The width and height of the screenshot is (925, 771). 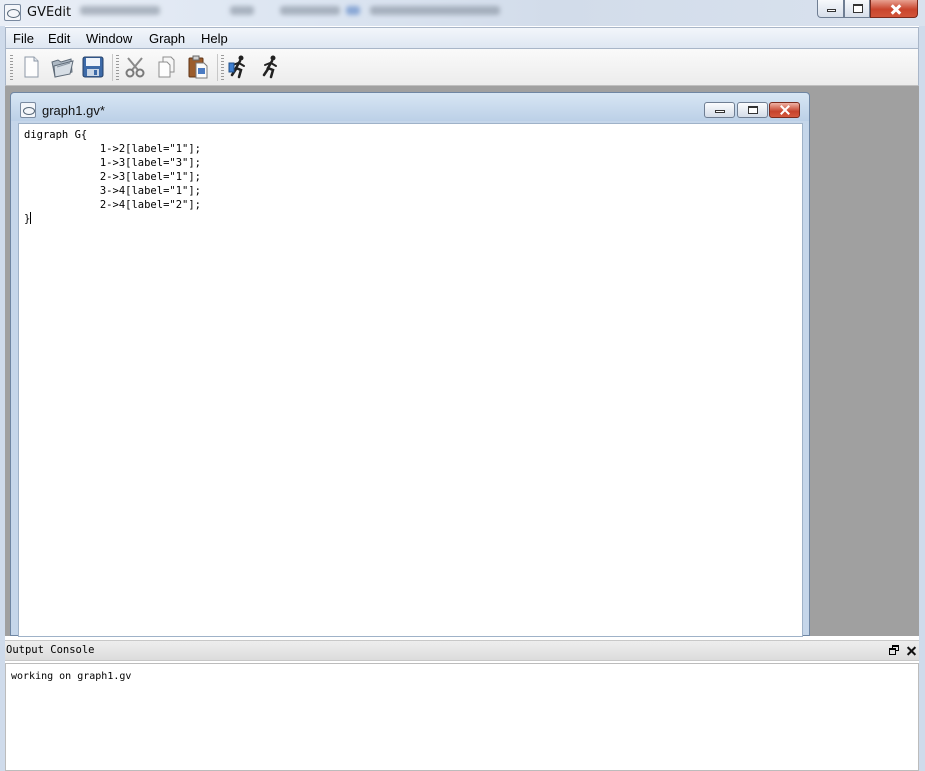 I want to click on console-title: Output Console, so click(x=50, y=650).